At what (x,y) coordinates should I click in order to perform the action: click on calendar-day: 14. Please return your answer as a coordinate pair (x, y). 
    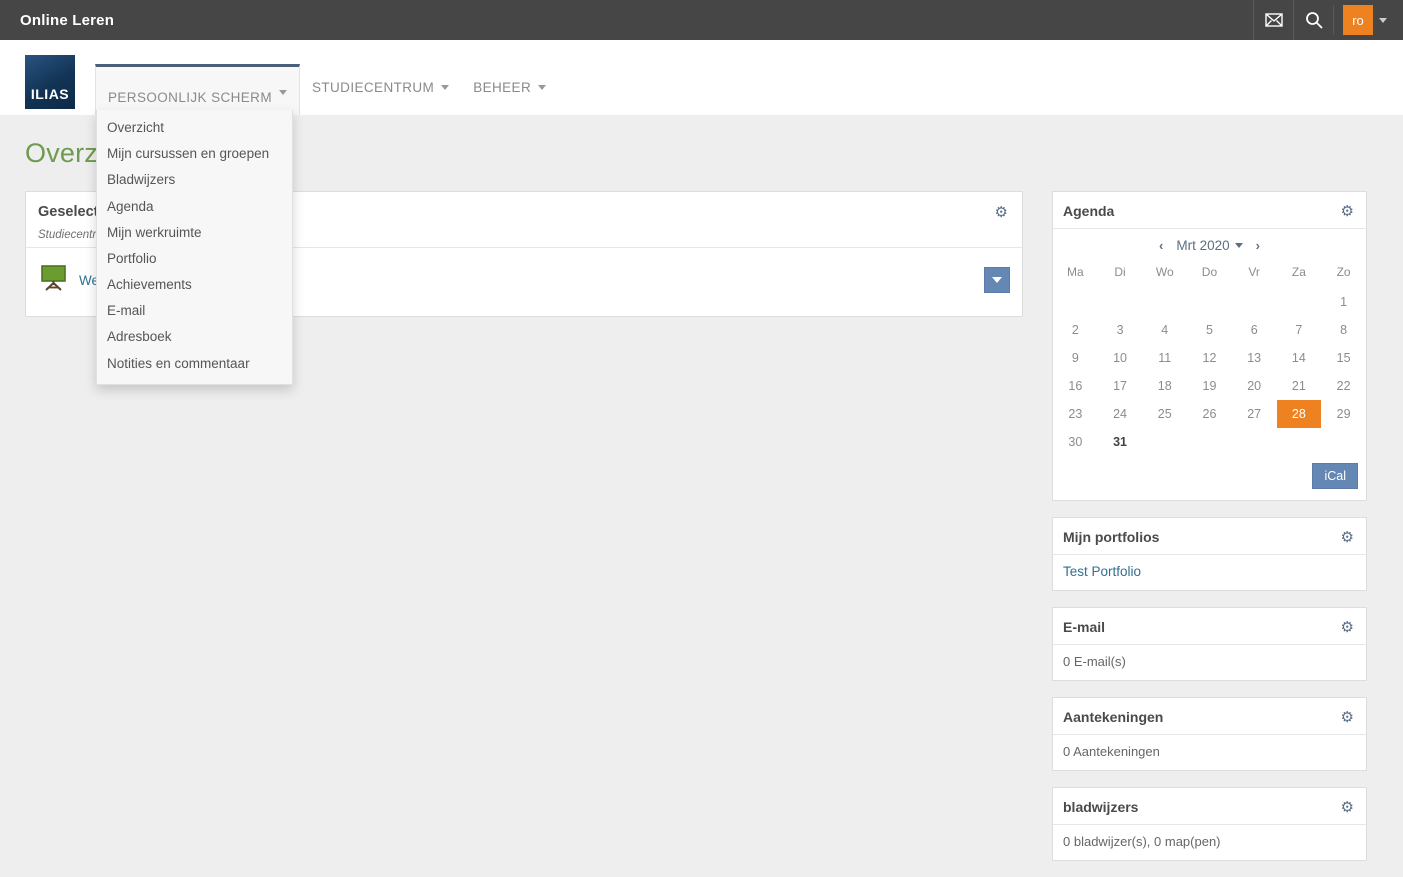
    Looking at the image, I should click on (1299, 358).